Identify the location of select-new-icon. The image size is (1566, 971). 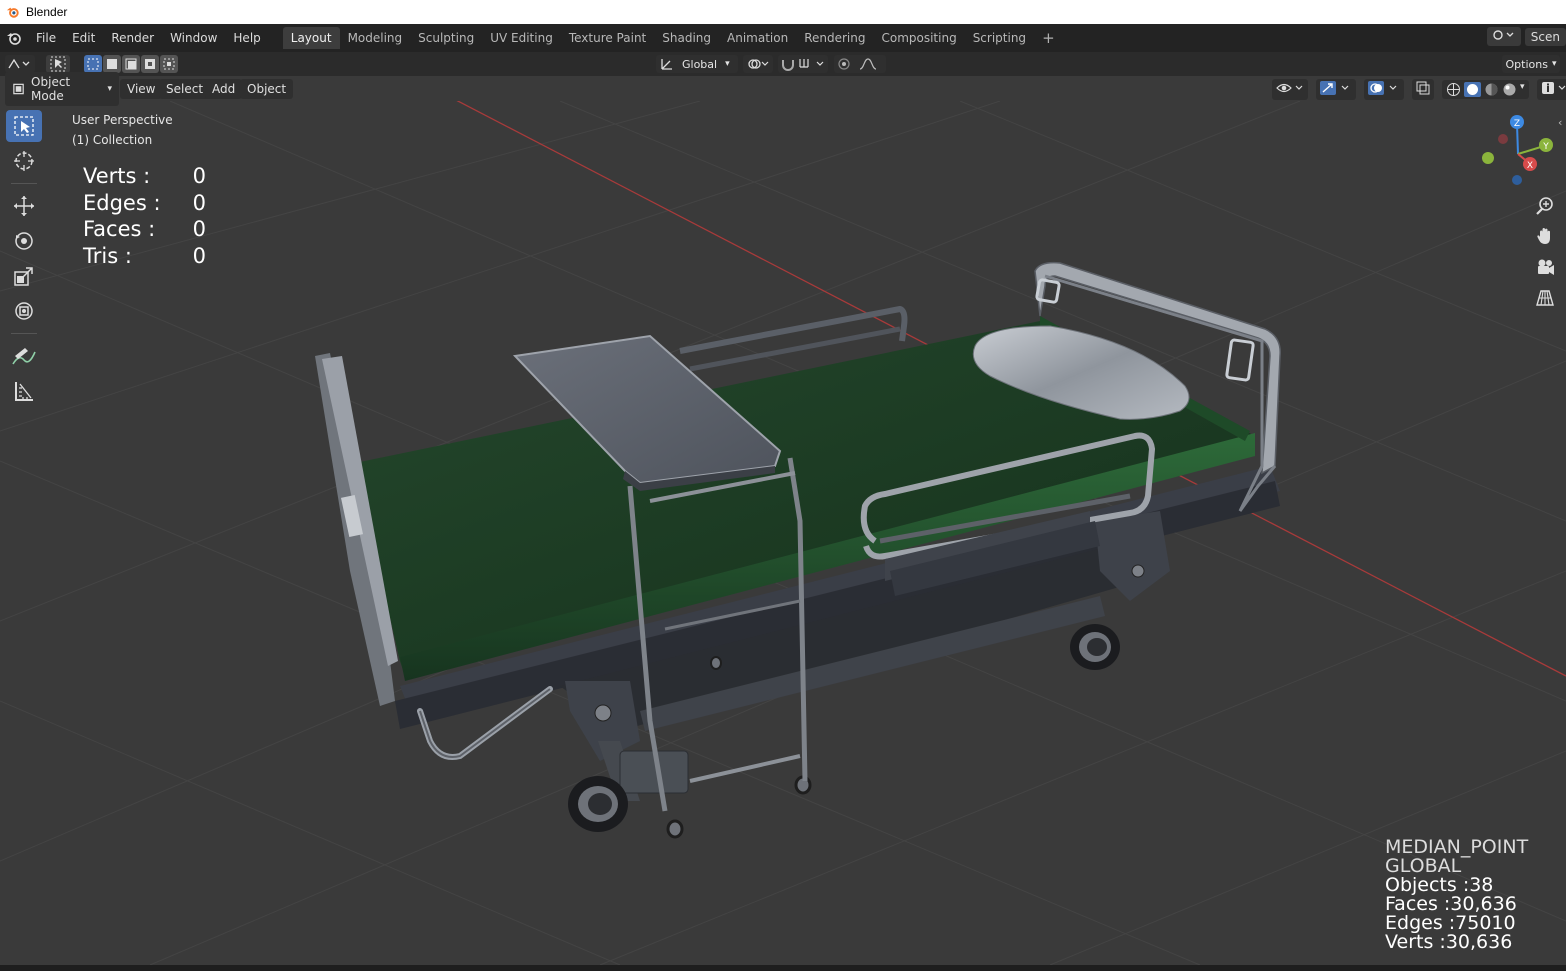
(93, 64).